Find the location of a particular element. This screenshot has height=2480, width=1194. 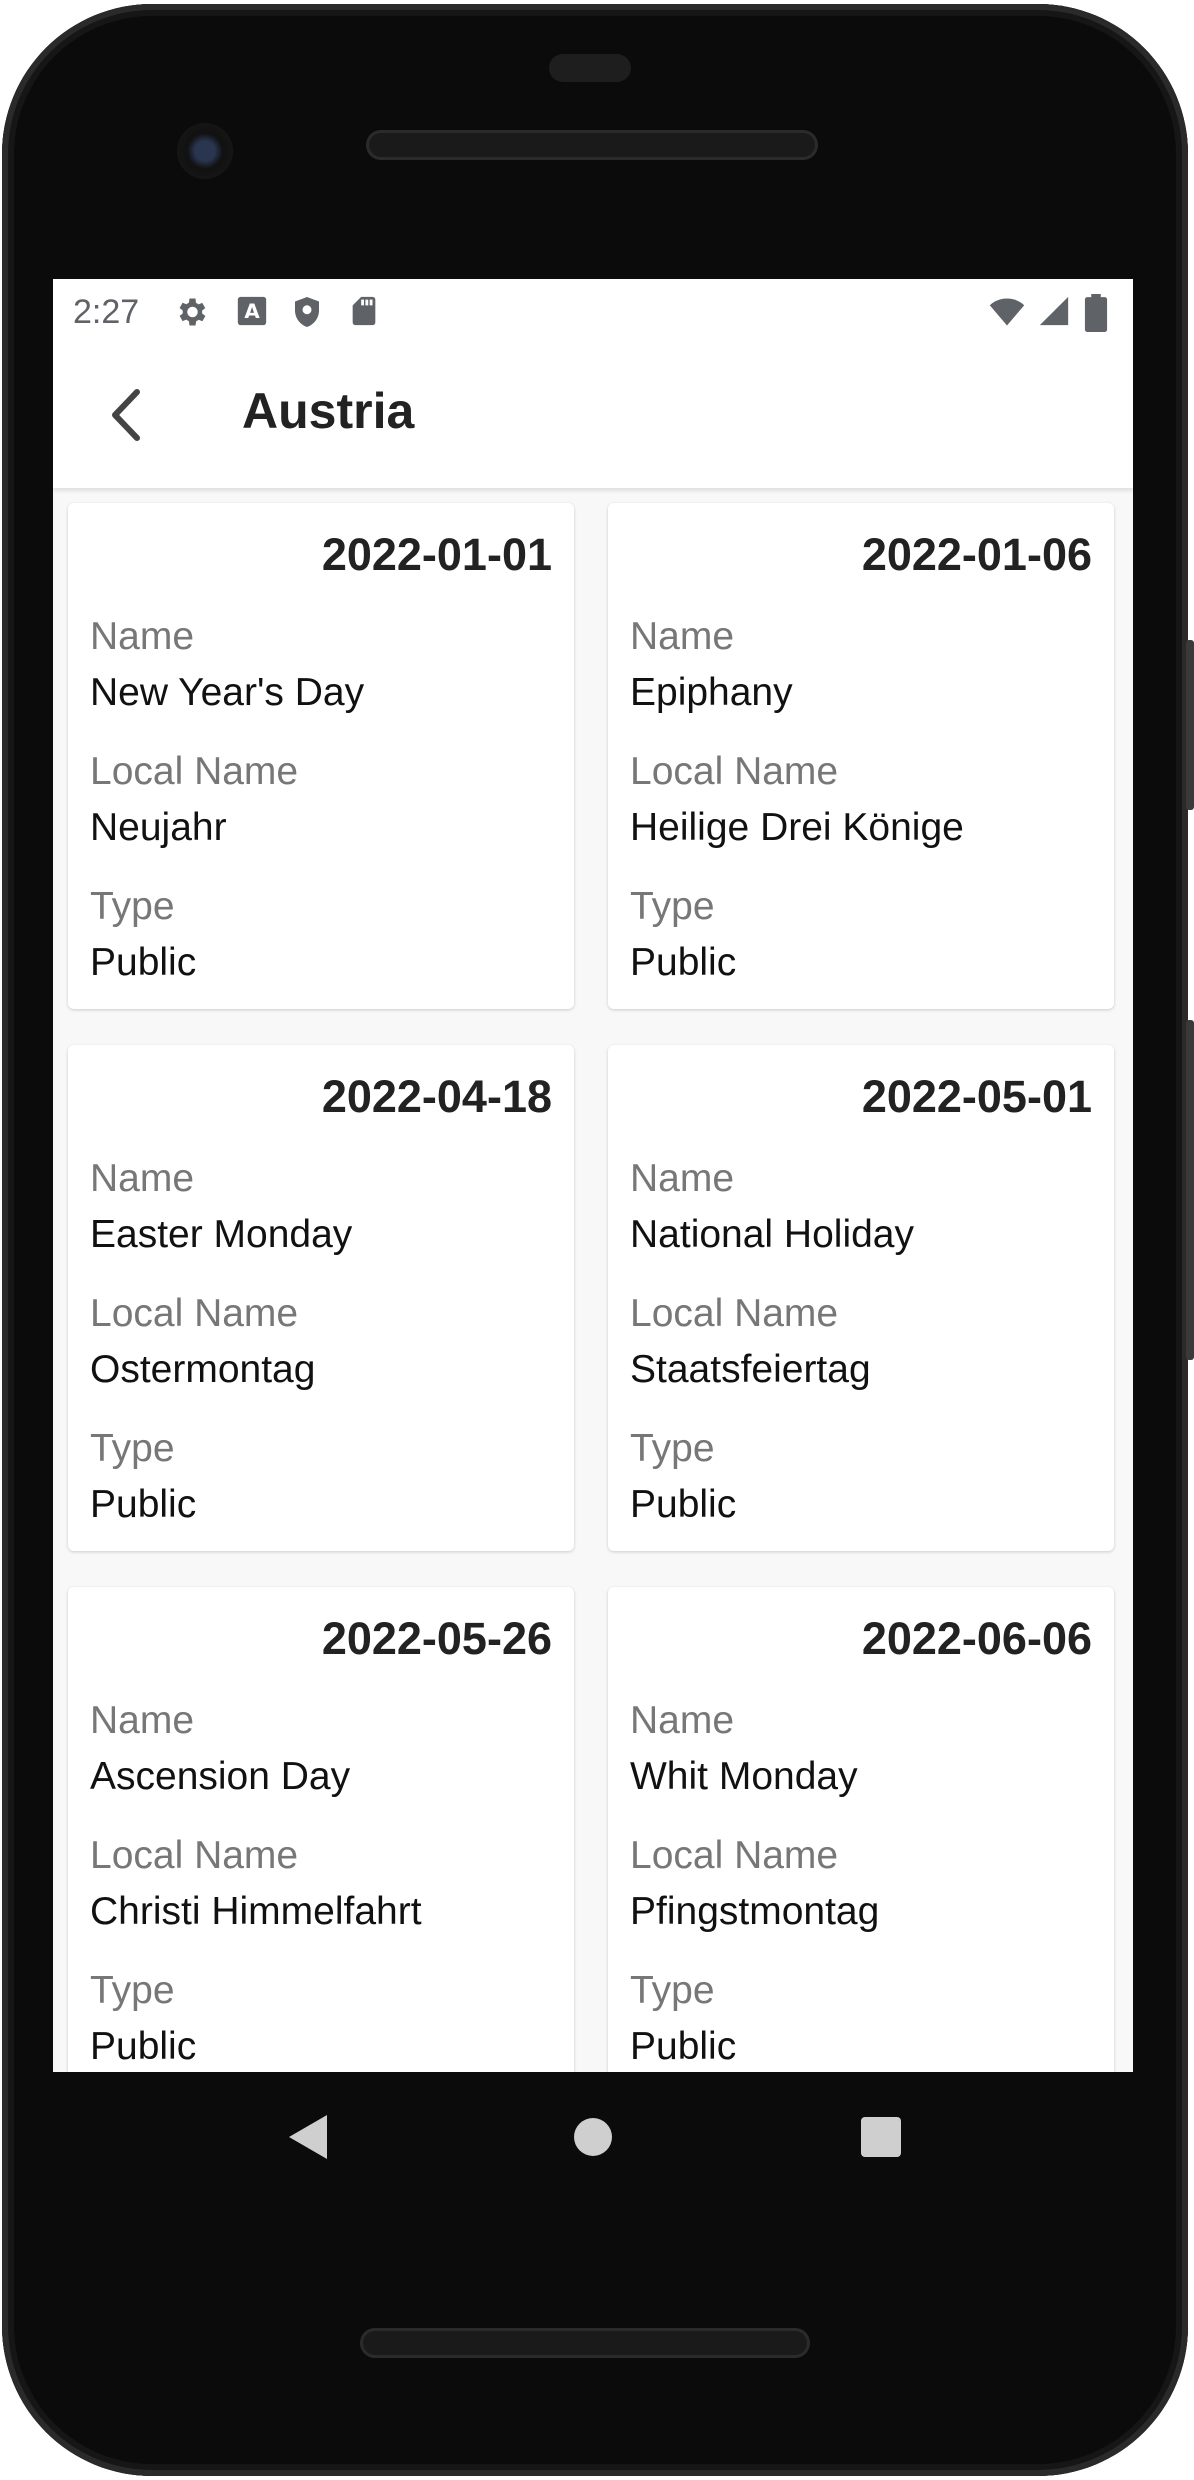

back-triangle-icon is located at coordinates (308, 2137).